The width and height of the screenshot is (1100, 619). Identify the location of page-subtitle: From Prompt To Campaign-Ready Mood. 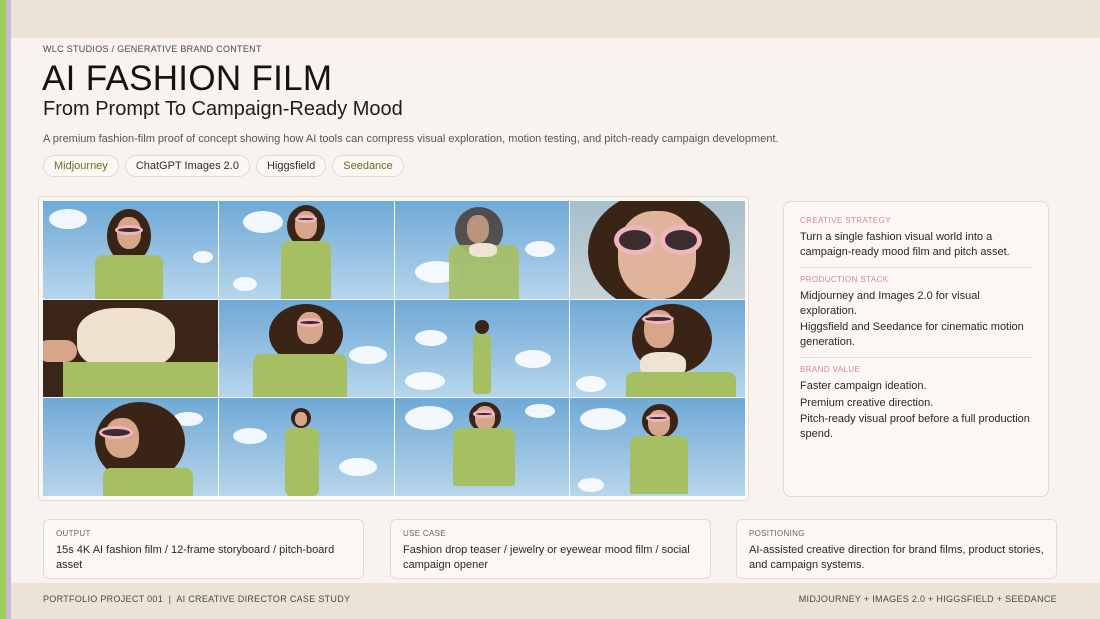
(223, 109).